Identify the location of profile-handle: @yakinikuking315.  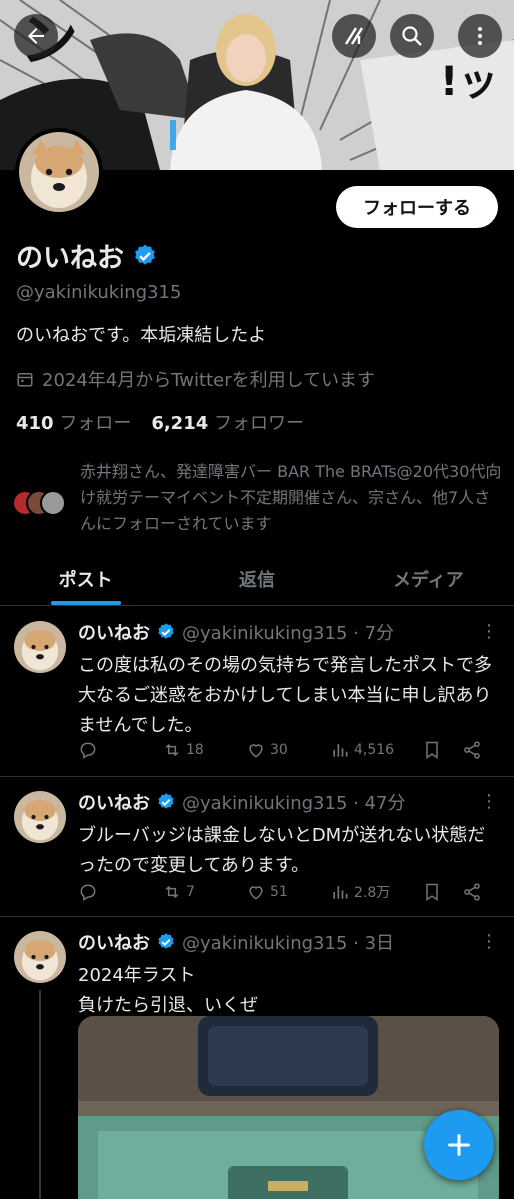
(99, 292).